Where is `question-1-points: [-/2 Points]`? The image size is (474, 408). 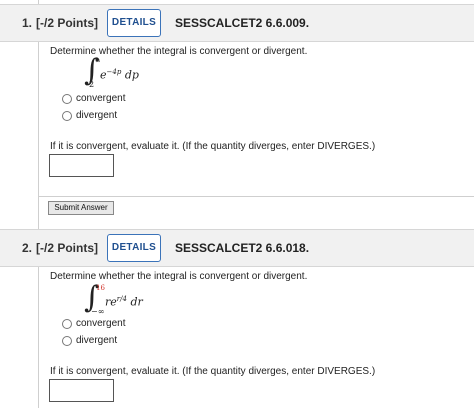
question-1-points: [-/2 Points] is located at coordinates (67, 23).